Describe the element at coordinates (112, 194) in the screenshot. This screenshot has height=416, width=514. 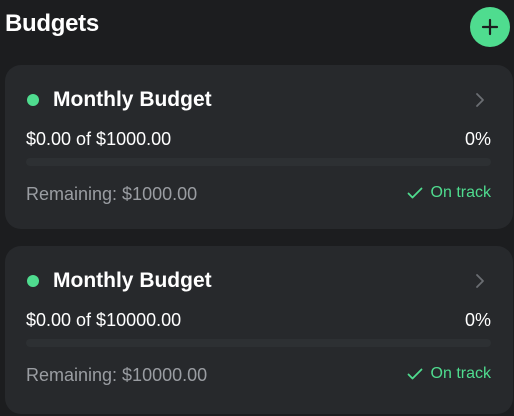
I see `budget-remaining: Remaining: $1000.00` at that location.